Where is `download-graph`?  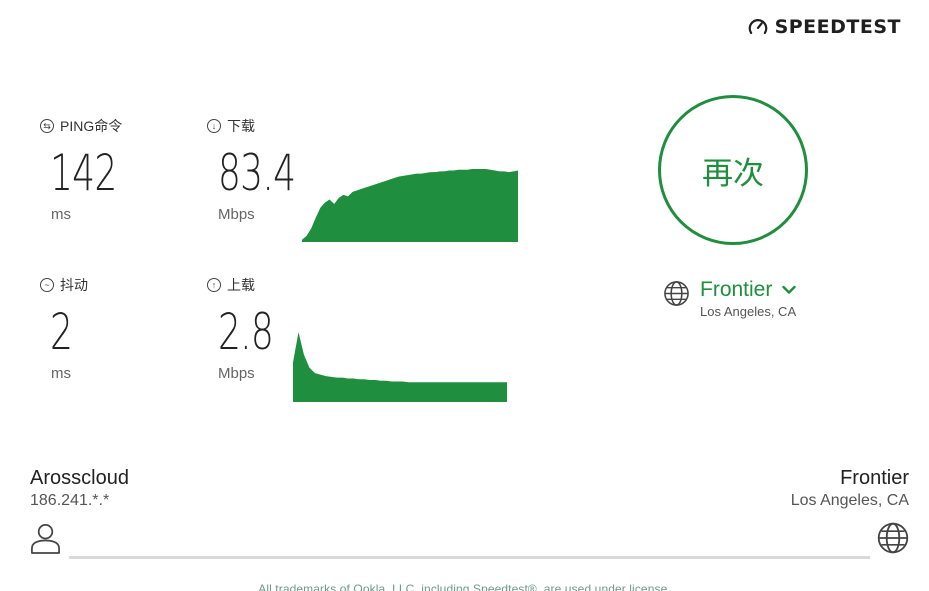
download-graph is located at coordinates (410, 205).